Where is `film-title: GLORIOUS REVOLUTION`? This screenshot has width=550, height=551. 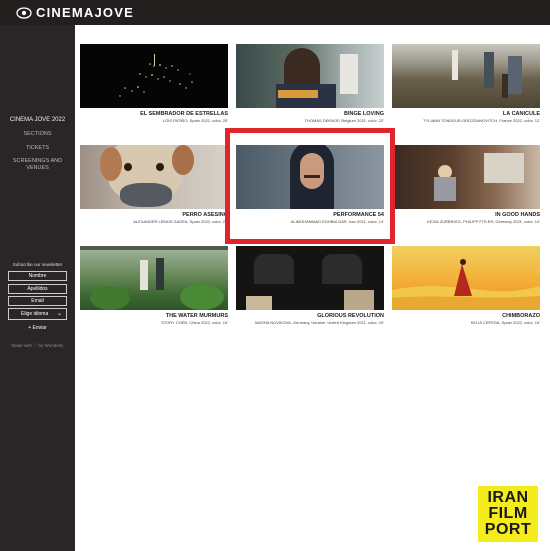 film-title: GLORIOUS REVOLUTION is located at coordinates (310, 316).